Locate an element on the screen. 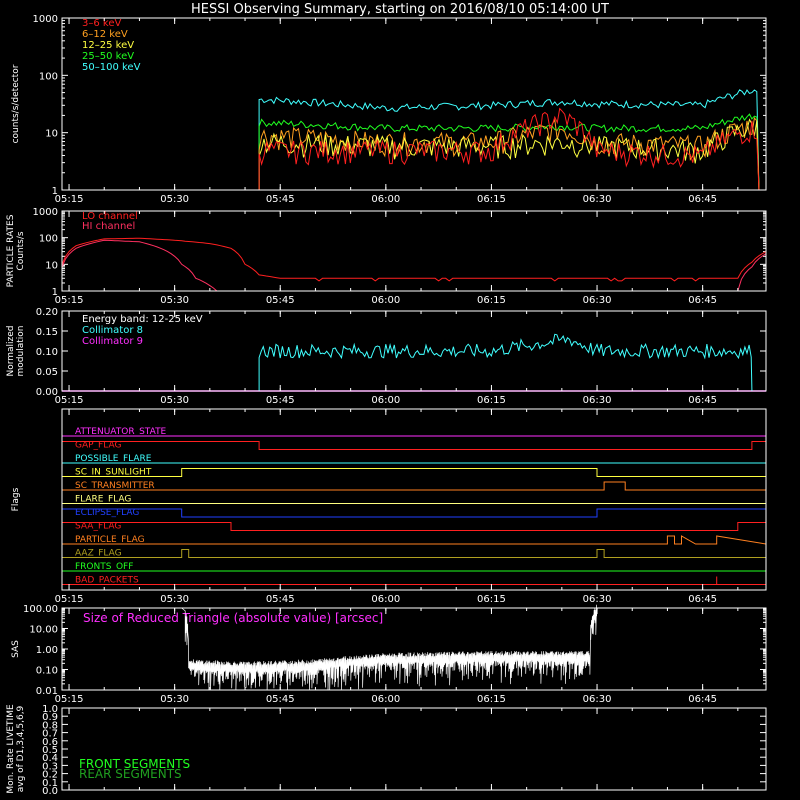 The width and height of the screenshot is (800, 800). ytick-label: 0.05 is located at coordinates (47, 372).